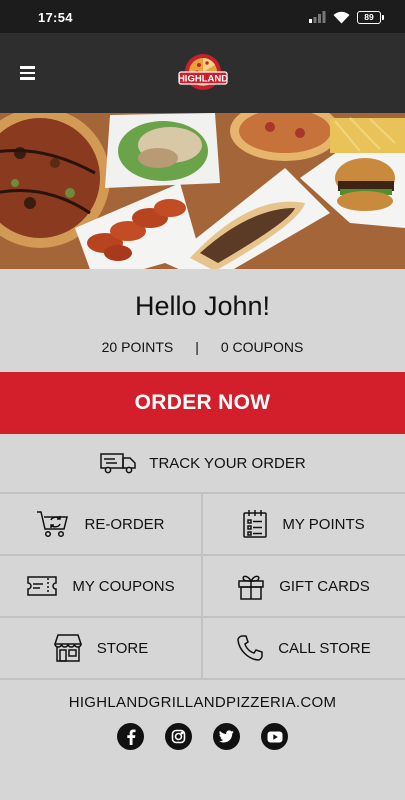  I want to click on coupons-count: 0 COUPONS, so click(262, 347).